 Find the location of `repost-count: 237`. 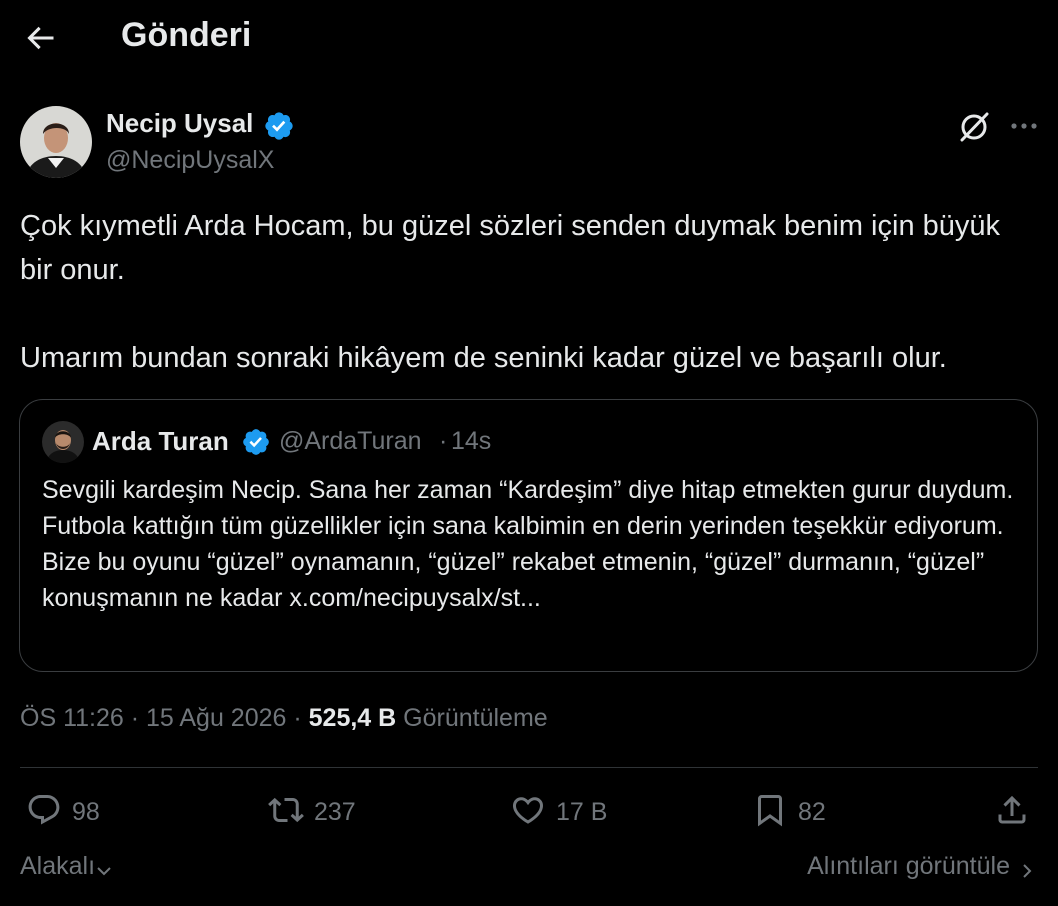

repost-count: 237 is located at coordinates (335, 811).